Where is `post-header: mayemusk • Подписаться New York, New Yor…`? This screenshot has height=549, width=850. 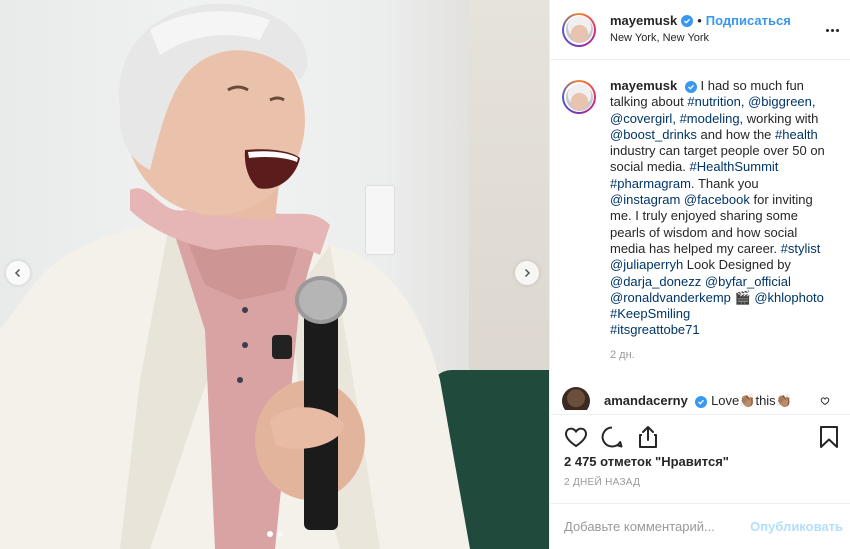
post-header: mayemusk • Подписаться New York, New Yor… is located at coordinates (700, 30).